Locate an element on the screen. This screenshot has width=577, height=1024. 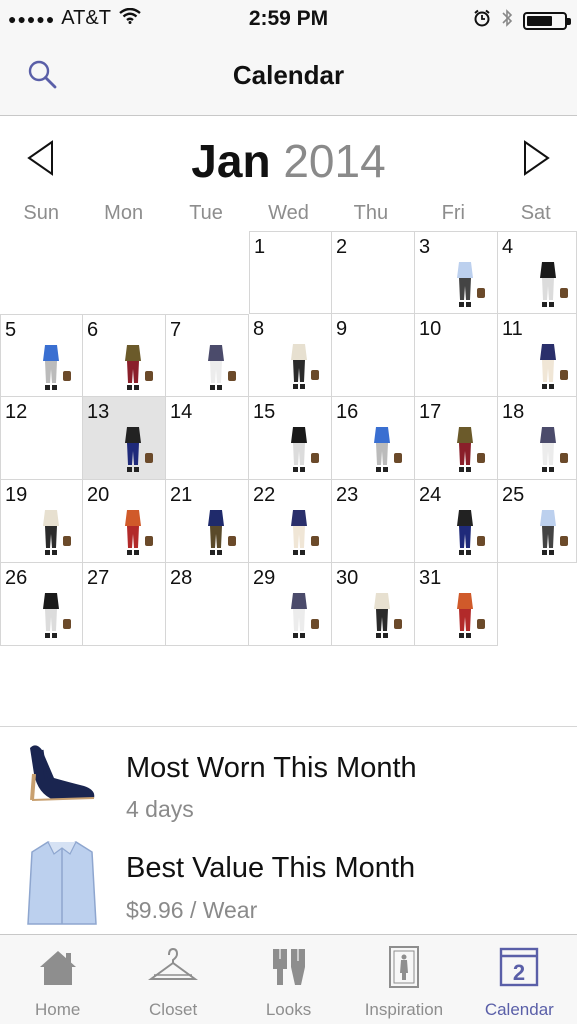
tab-home: Home is located at coordinates (57, 979).